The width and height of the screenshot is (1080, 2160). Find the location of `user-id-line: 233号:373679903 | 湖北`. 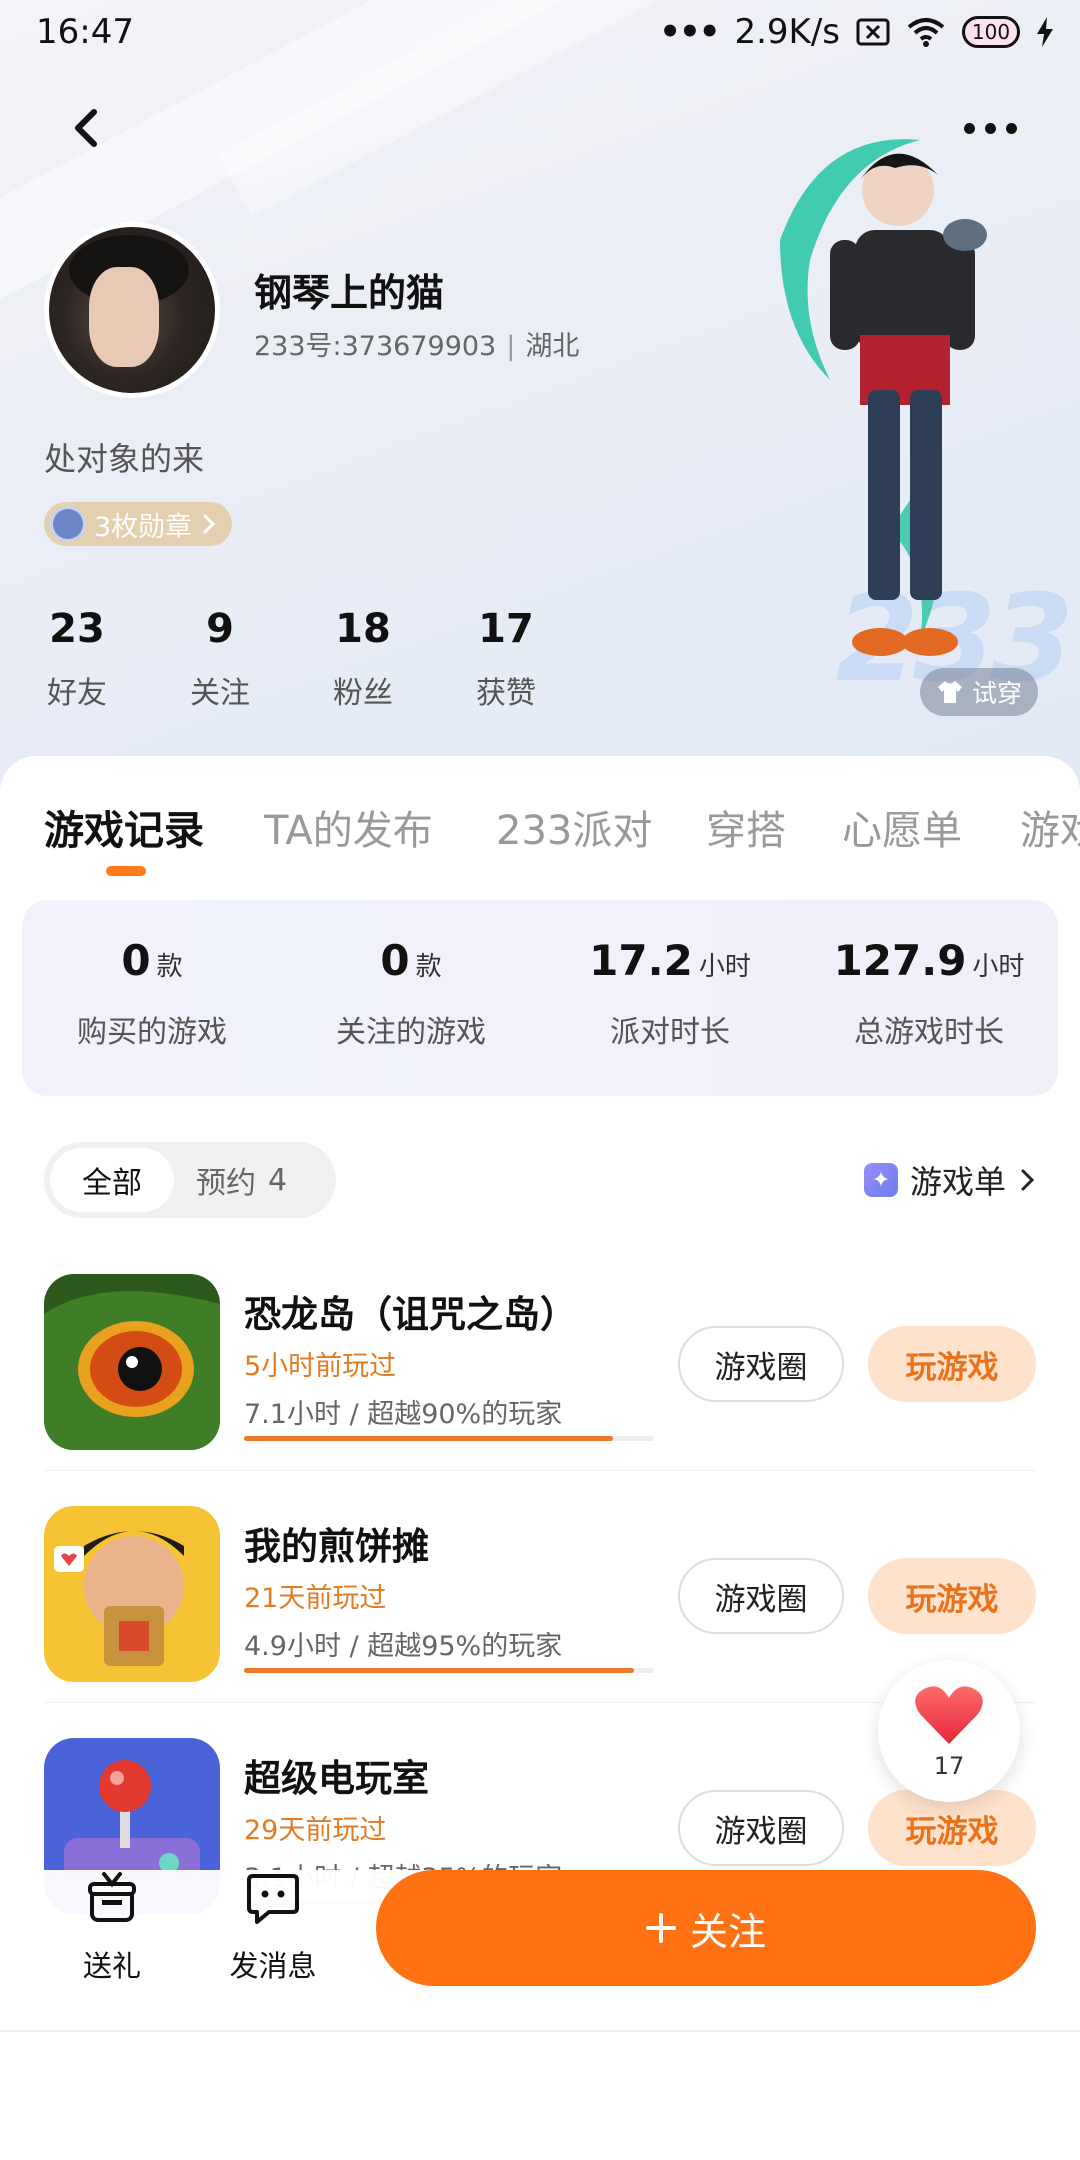

user-id-line: 233号:373679903 | 湖北 is located at coordinates (416, 343).